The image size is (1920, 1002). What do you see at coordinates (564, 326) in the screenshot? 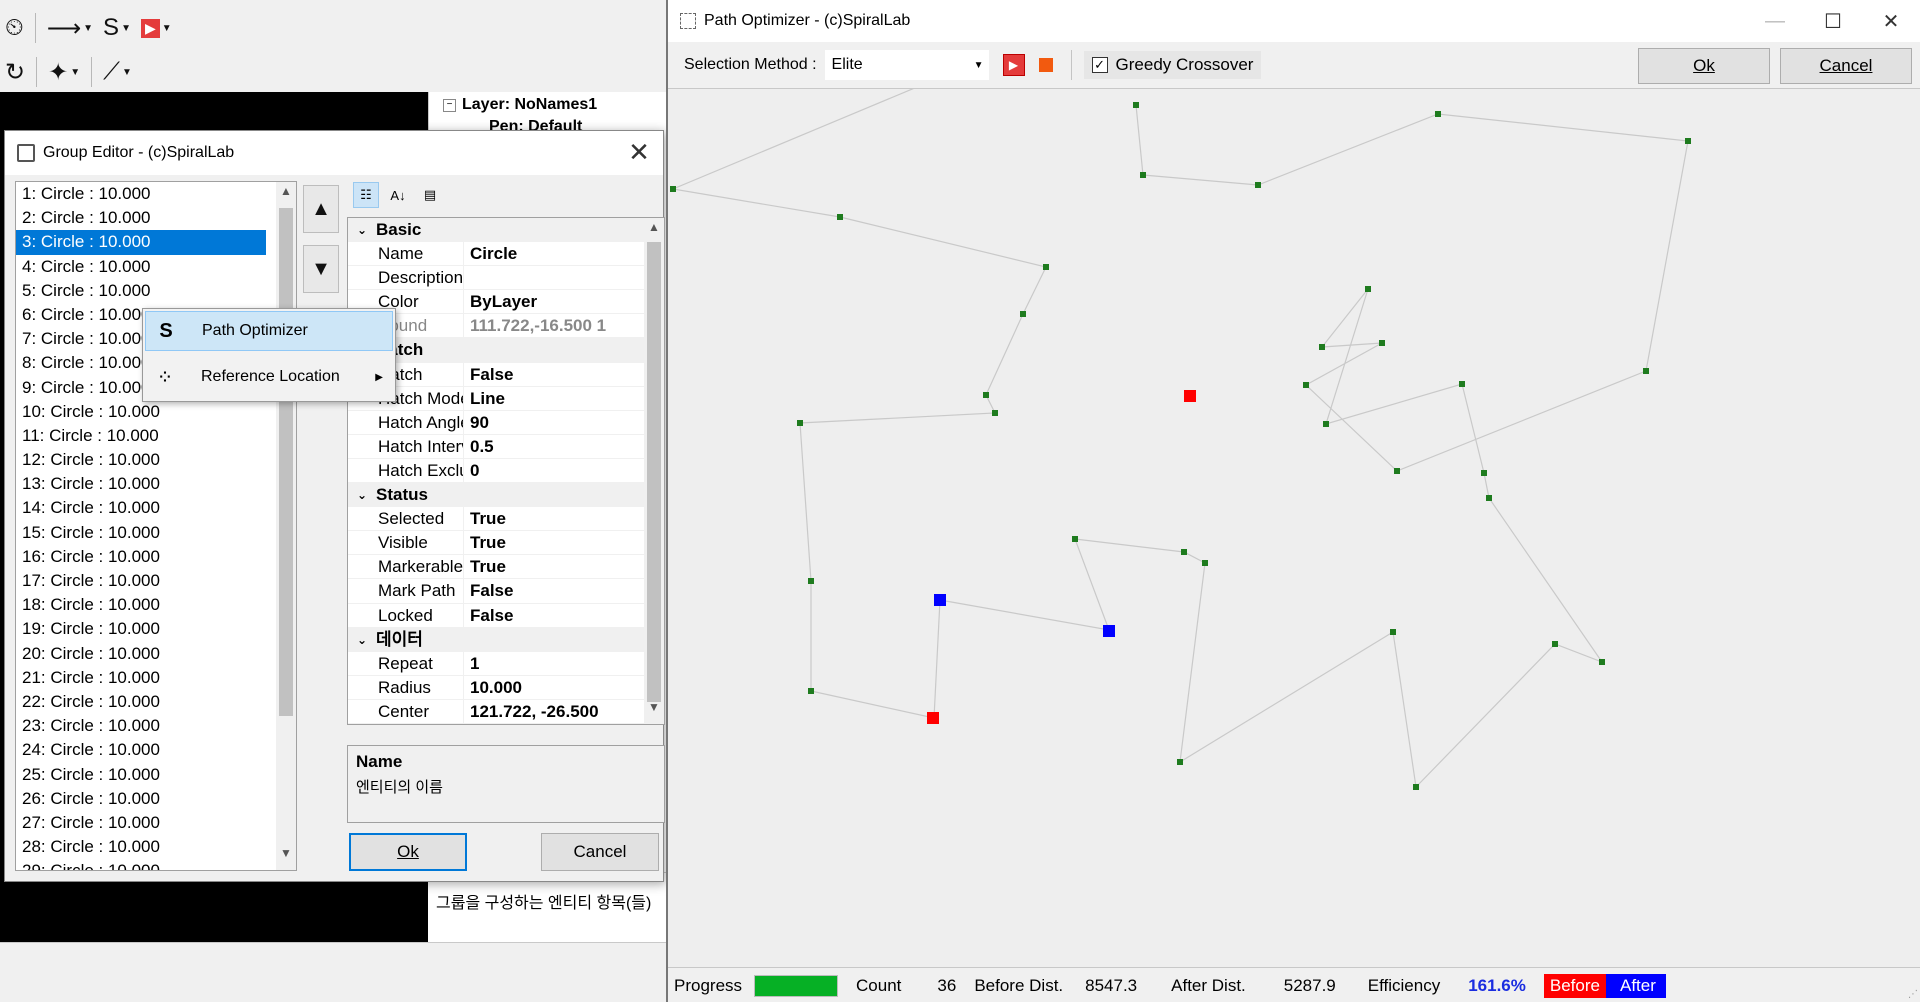
I see `property-value: 111.722,-16.500 1` at bounding box center [564, 326].